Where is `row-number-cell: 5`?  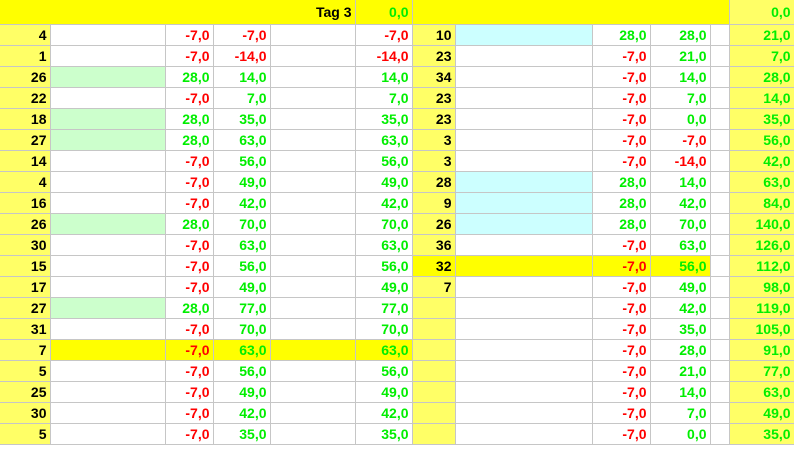
row-number-cell: 5 is located at coordinates (25, 371).